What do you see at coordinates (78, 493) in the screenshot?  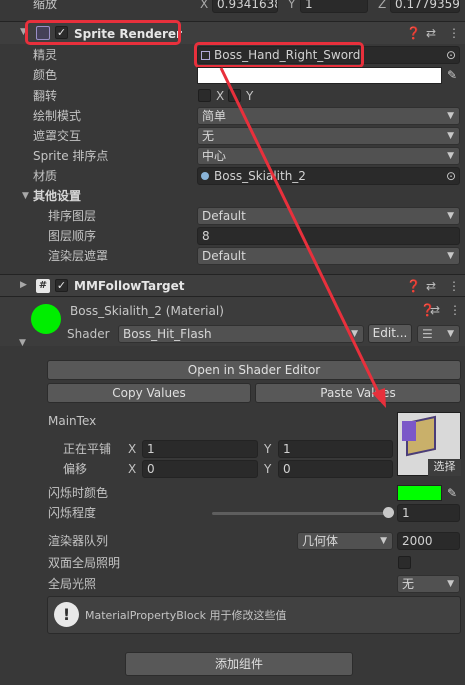 I see `flash-color-label: 闪烁时颜色` at bounding box center [78, 493].